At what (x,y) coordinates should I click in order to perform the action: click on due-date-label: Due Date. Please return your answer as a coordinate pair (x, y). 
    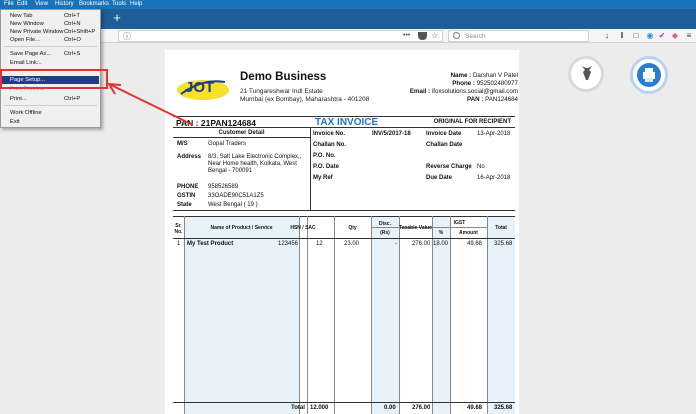
    Looking at the image, I should click on (439, 178).